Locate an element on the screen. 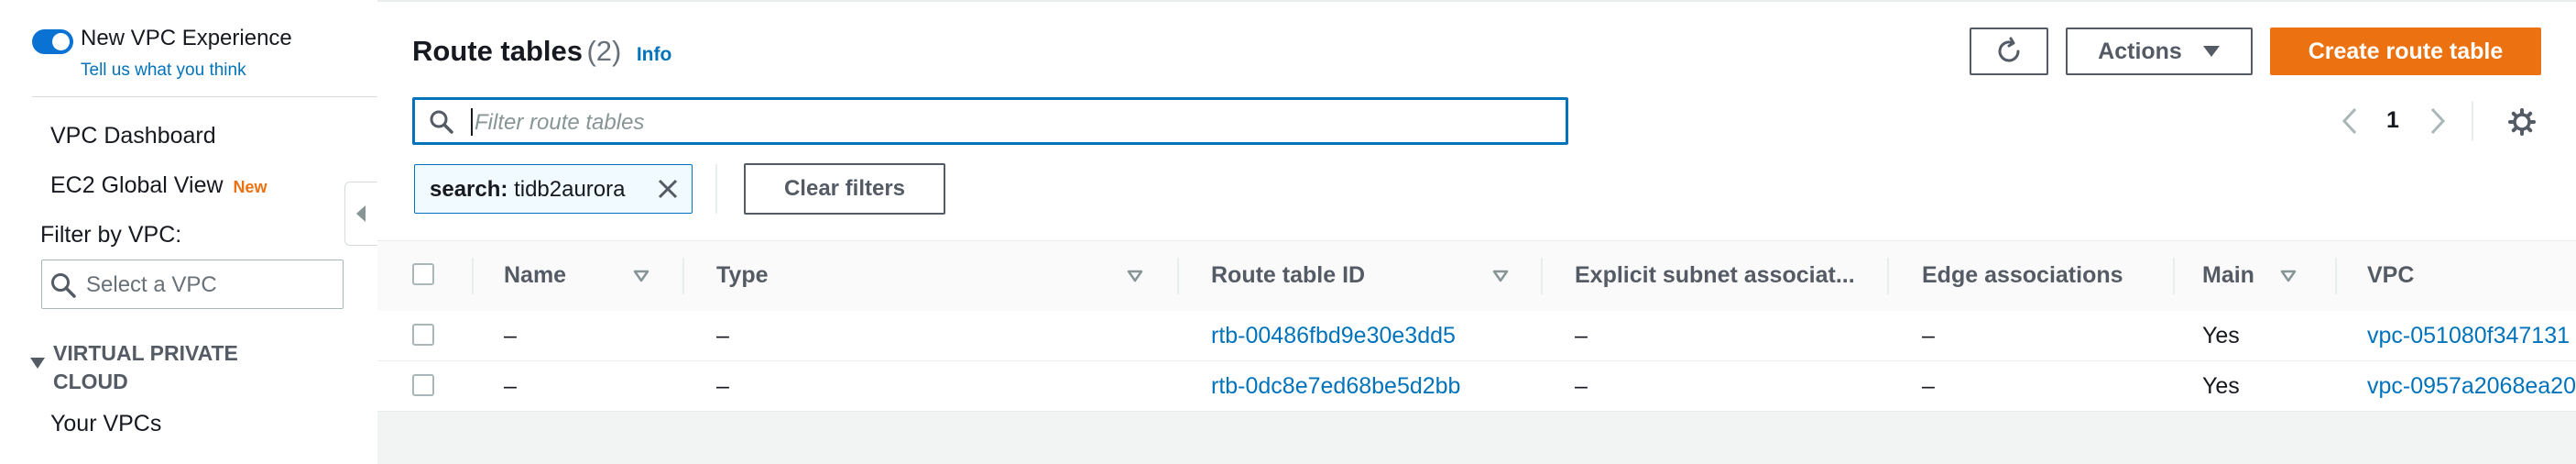 This screenshot has width=2576, height=464. section-title-line: CLOUD is located at coordinates (91, 381).